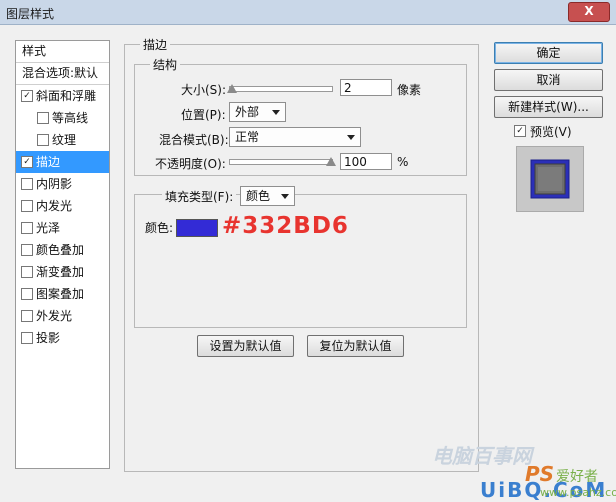 This screenshot has width=616, height=502. I want to click on cancel-button: 取消, so click(548, 80).